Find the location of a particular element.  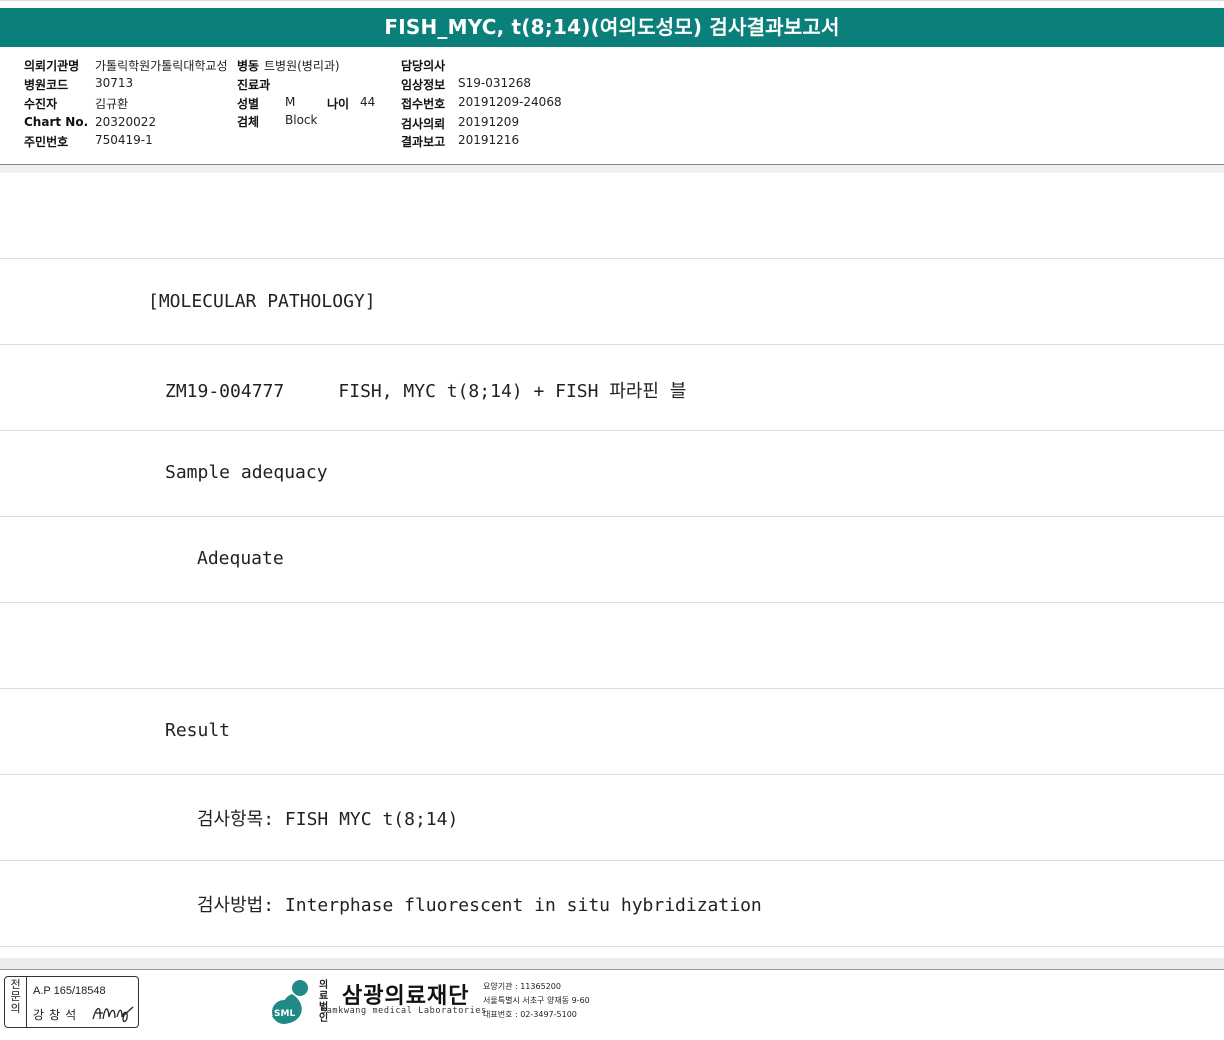

hospital-code-label: 병원코드 is located at coordinates (46, 85).